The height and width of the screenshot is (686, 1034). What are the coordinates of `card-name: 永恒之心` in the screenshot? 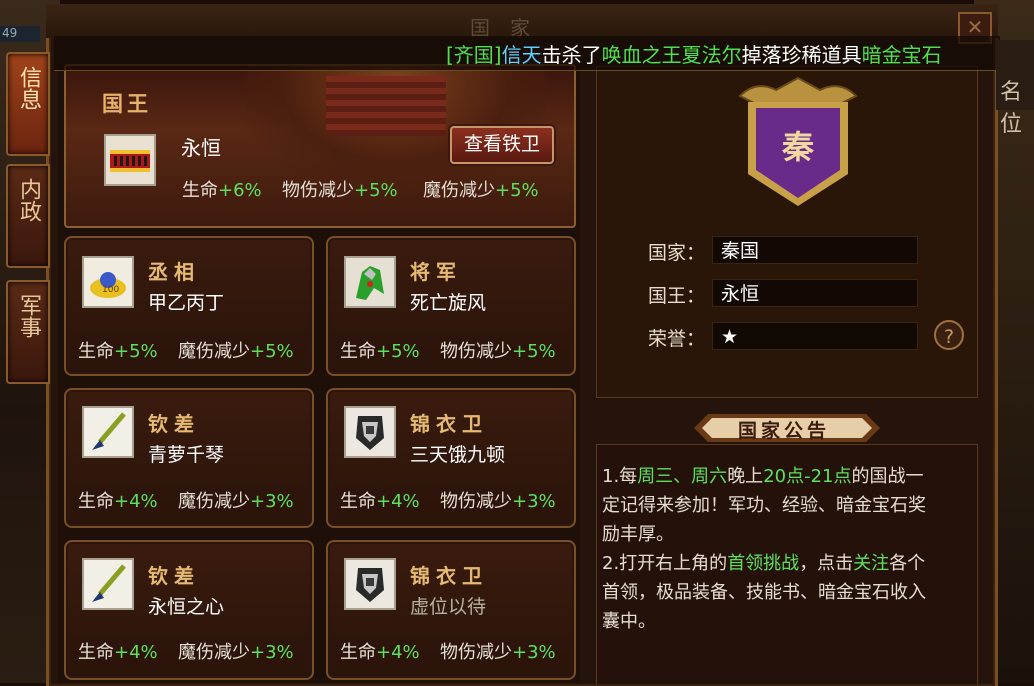 It's located at (186, 607).